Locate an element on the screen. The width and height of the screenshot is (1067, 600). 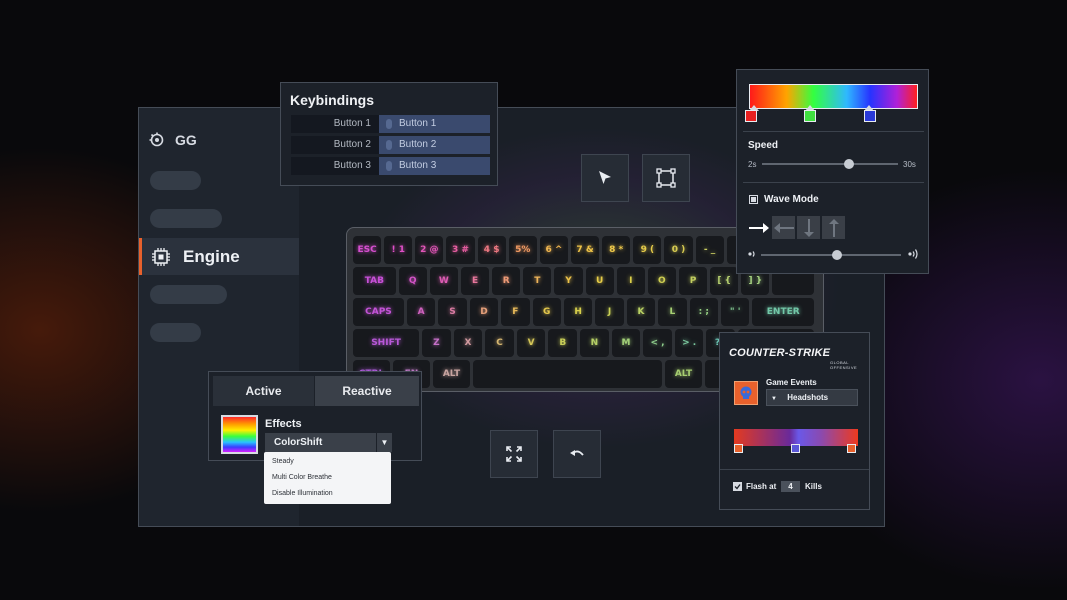
key: 2 @ is located at coordinates (429, 250).